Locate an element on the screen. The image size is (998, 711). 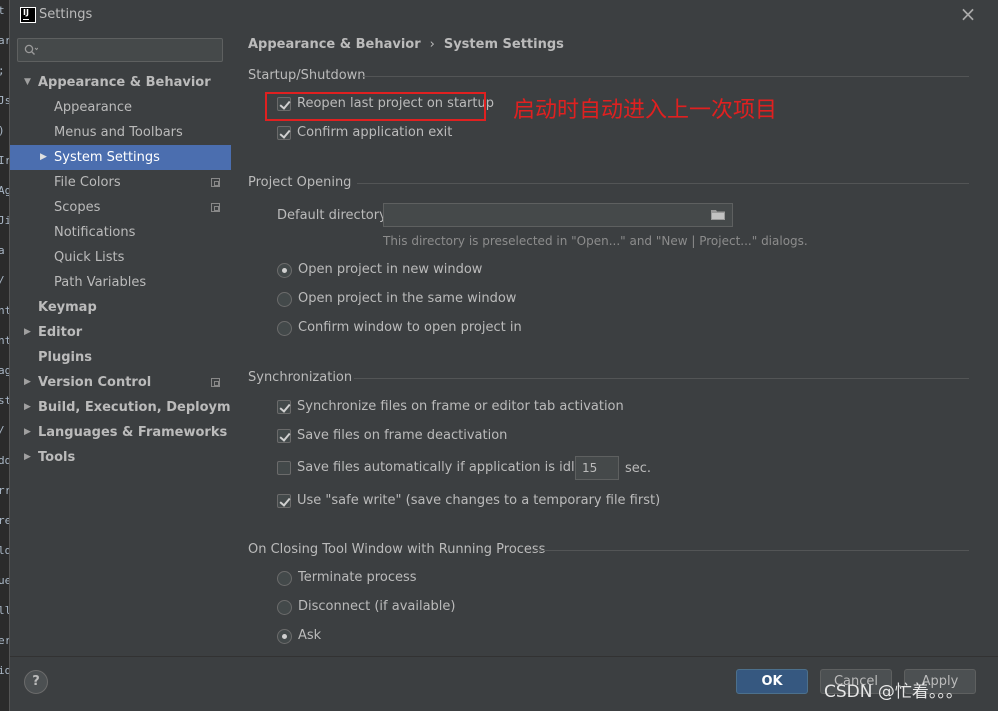
checkbox-label: Confirm application exit is located at coordinates (375, 132).